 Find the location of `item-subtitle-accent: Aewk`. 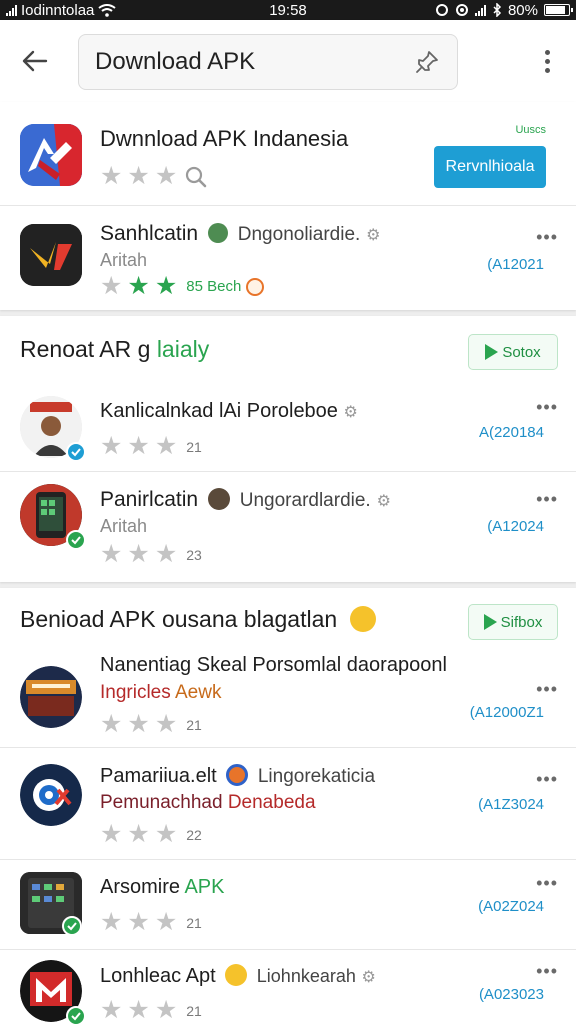

item-subtitle-accent: Aewk is located at coordinates (198, 692).